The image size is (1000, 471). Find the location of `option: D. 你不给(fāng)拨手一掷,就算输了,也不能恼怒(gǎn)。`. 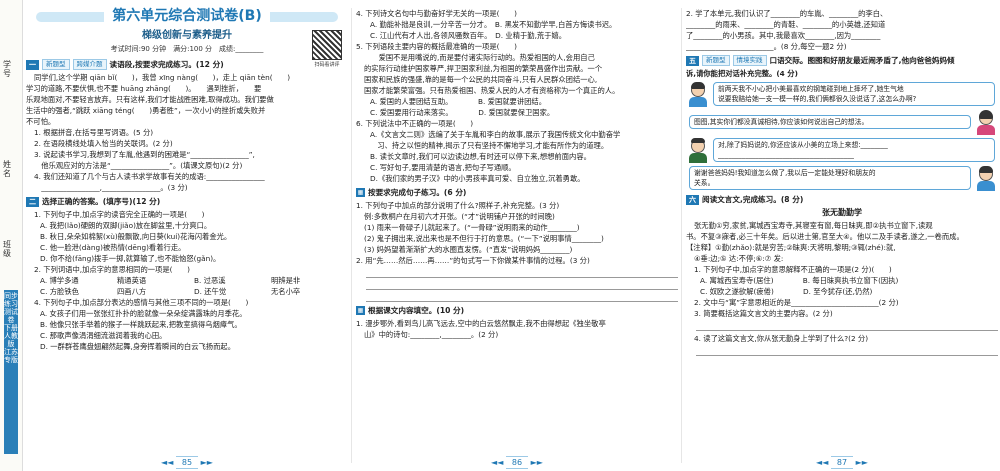

option: D. 你不给(fāng)拨手一掷,就算输了,也不能恼怒(gǎn)。 is located at coordinates (130, 258).